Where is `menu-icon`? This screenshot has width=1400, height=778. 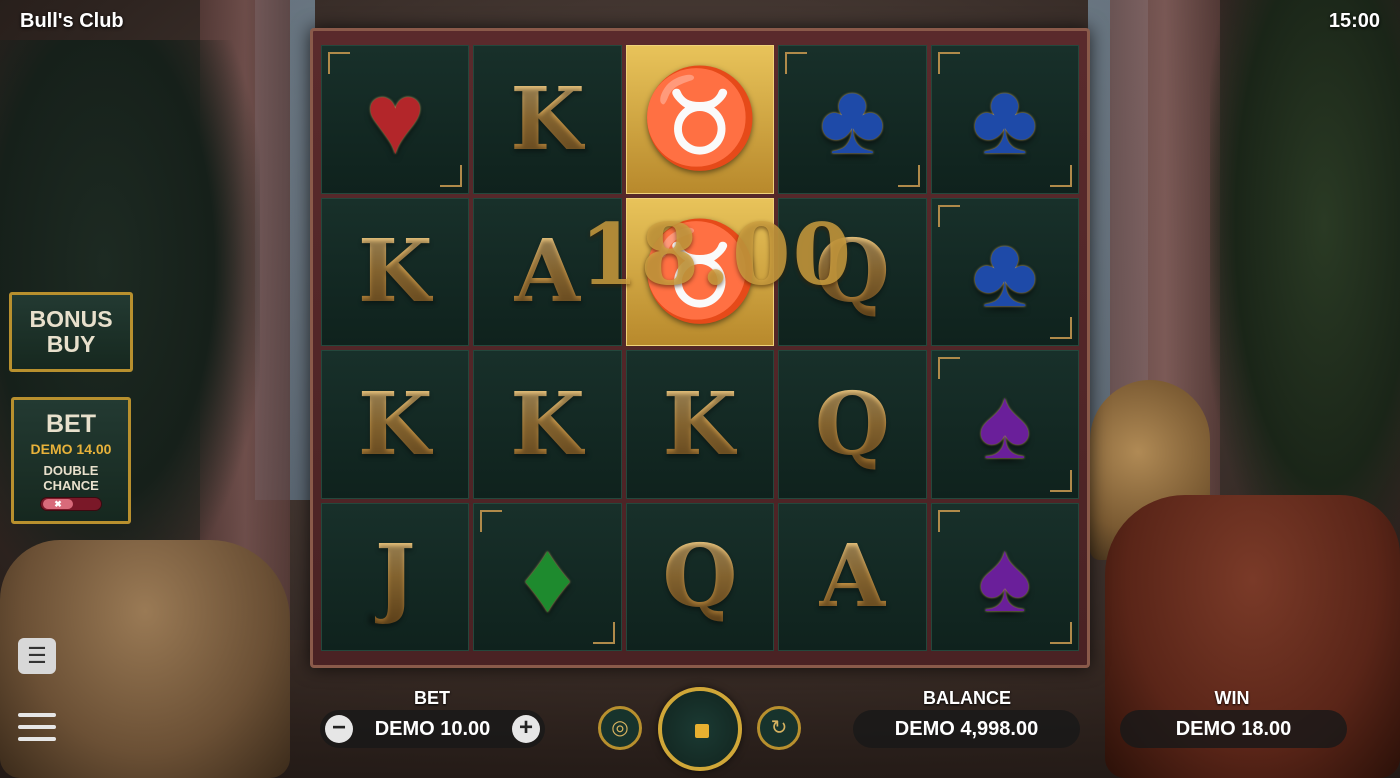 menu-icon is located at coordinates (37, 727).